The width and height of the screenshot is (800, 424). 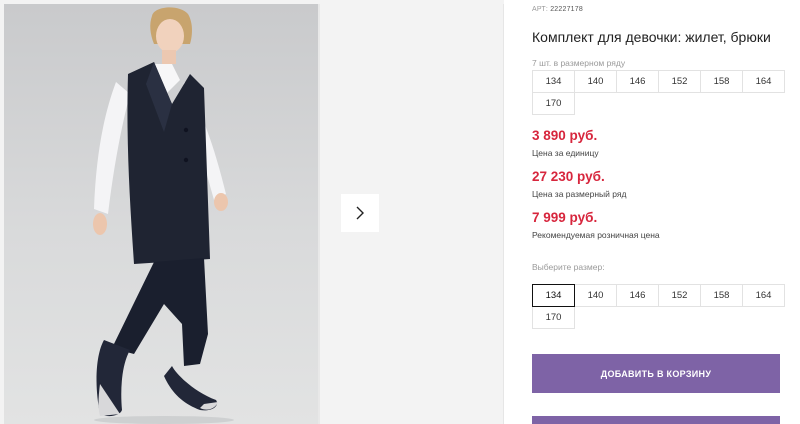 I want to click on size-option-134: 134, so click(x=553, y=295).